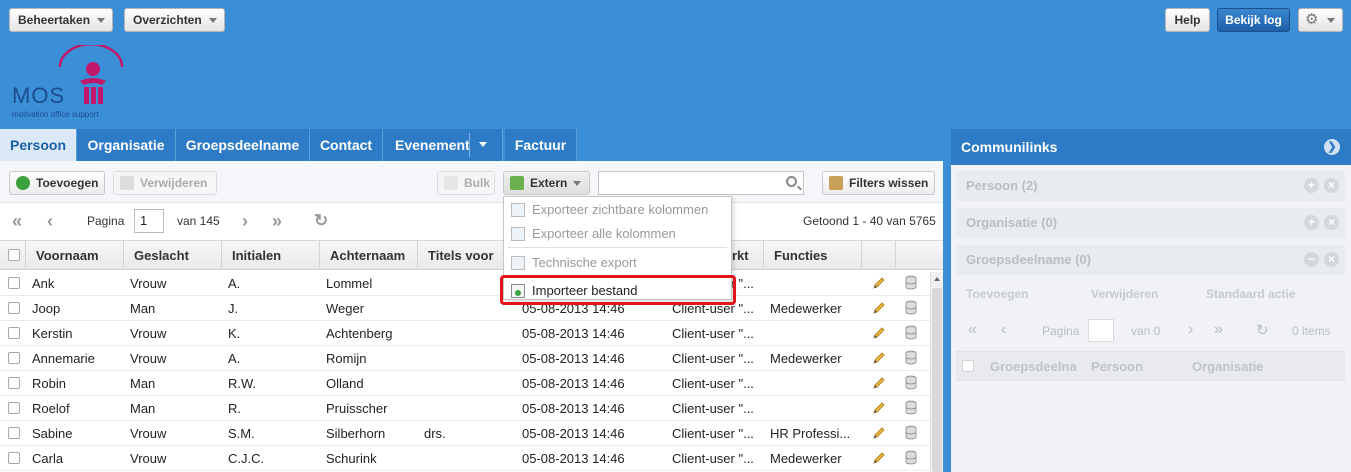  I want to click on remove-button: Verwijderen, so click(165, 183).